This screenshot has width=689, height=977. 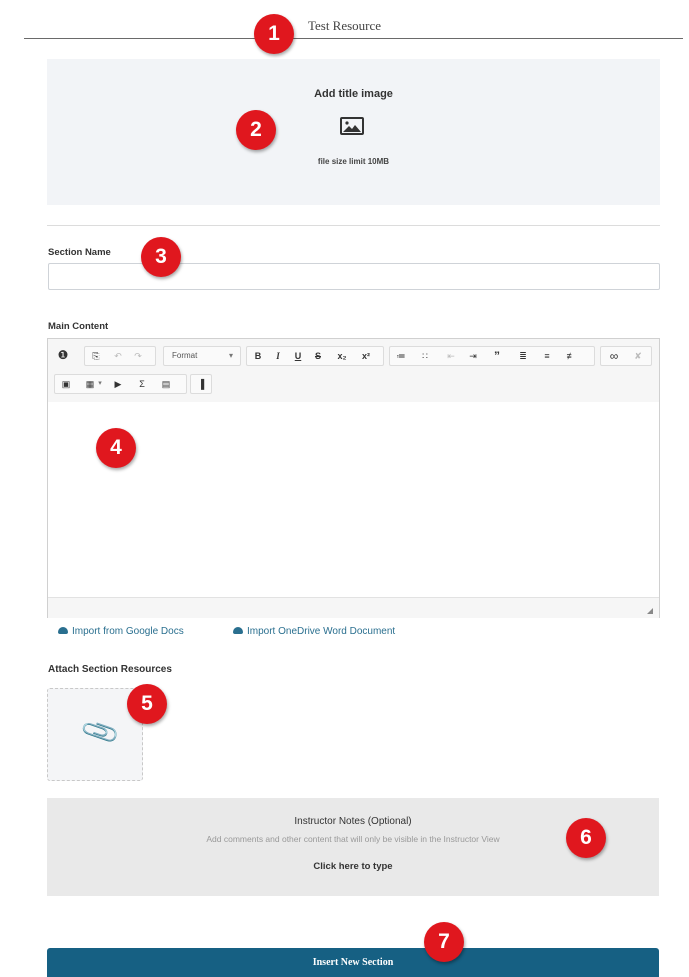 I want to click on import-google-docs-link: Import from Google Docs, so click(x=121, y=631).